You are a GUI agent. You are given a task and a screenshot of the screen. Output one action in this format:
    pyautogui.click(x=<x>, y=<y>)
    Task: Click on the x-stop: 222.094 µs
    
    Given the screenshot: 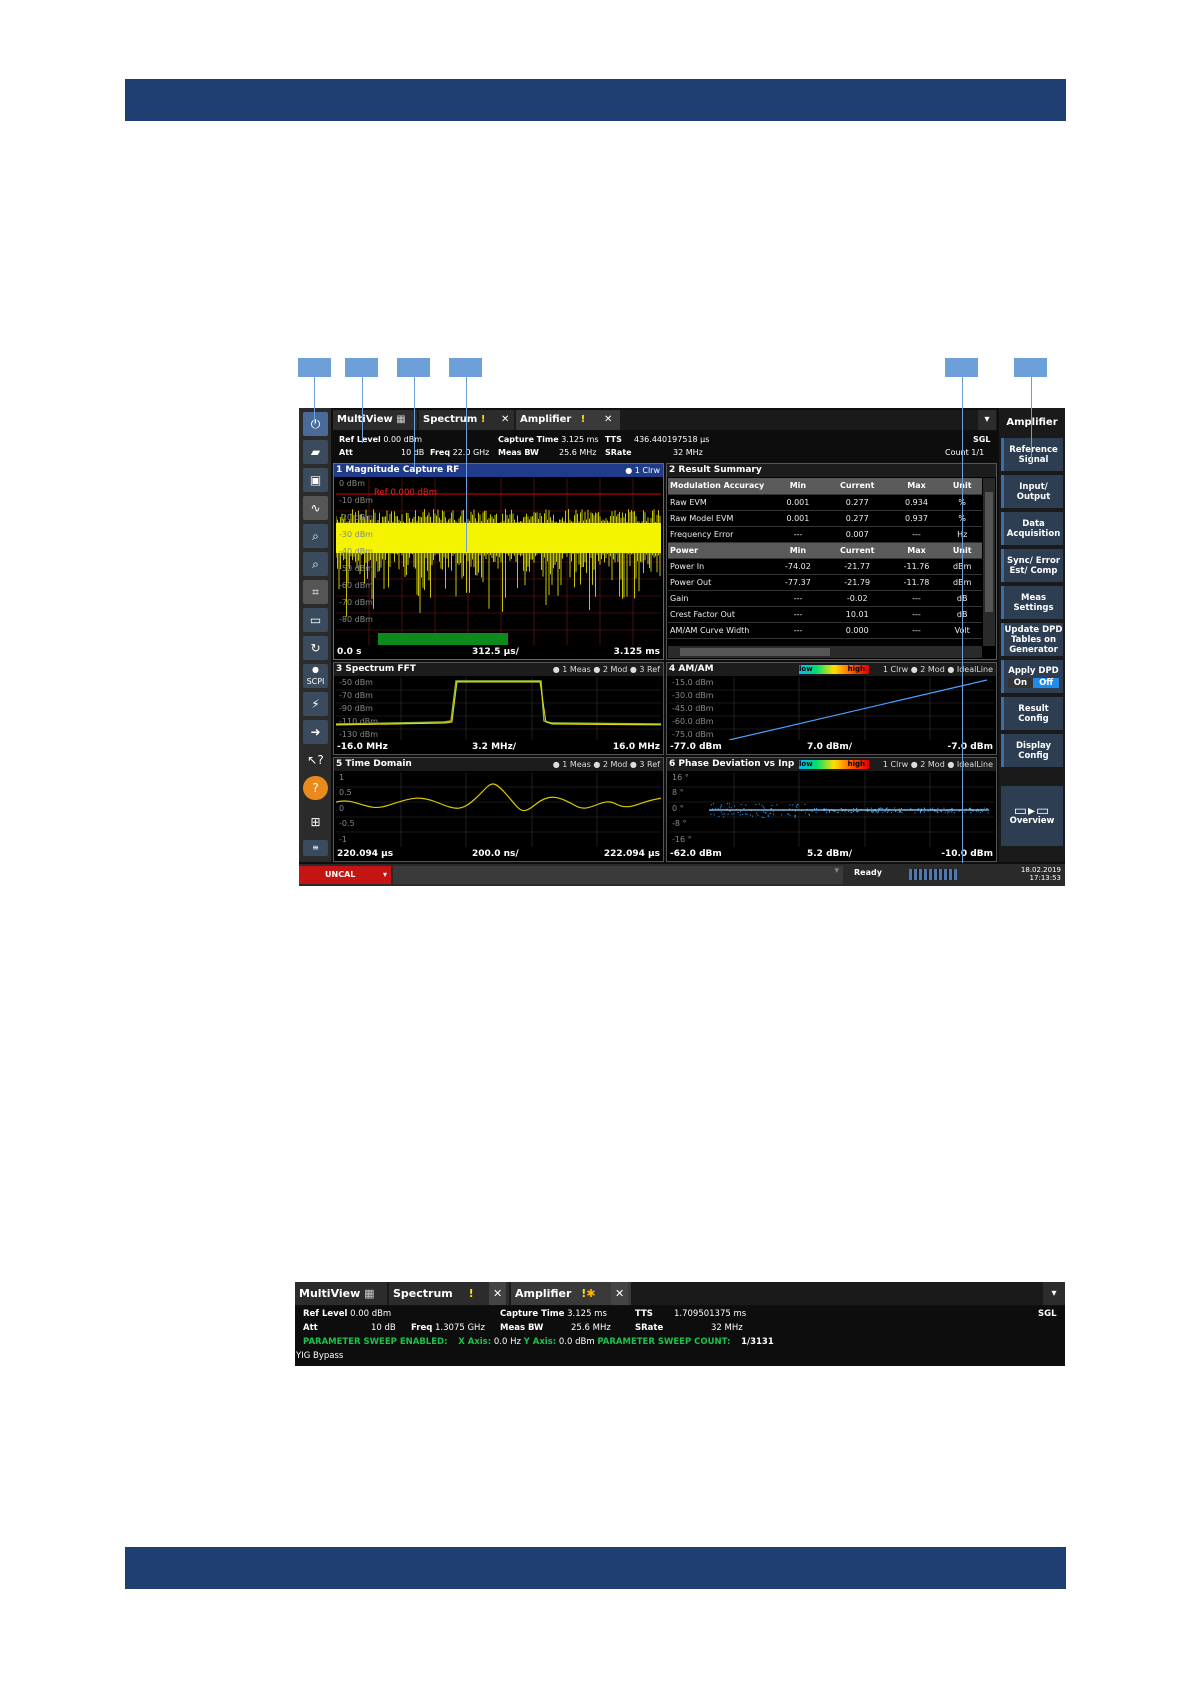 What is the action you would take?
    pyautogui.click(x=631, y=854)
    